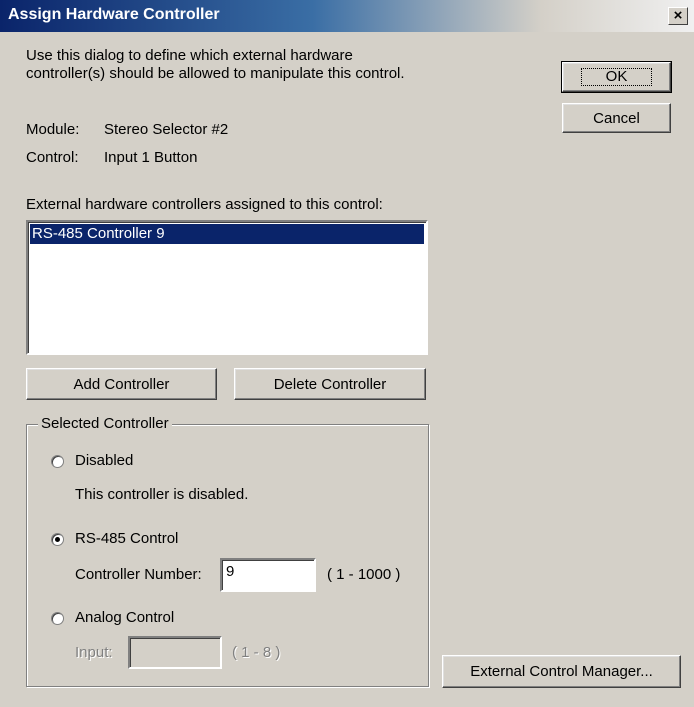 This screenshot has height=707, width=694. I want to click on delete-controller-label: Delete Controller, so click(330, 384).